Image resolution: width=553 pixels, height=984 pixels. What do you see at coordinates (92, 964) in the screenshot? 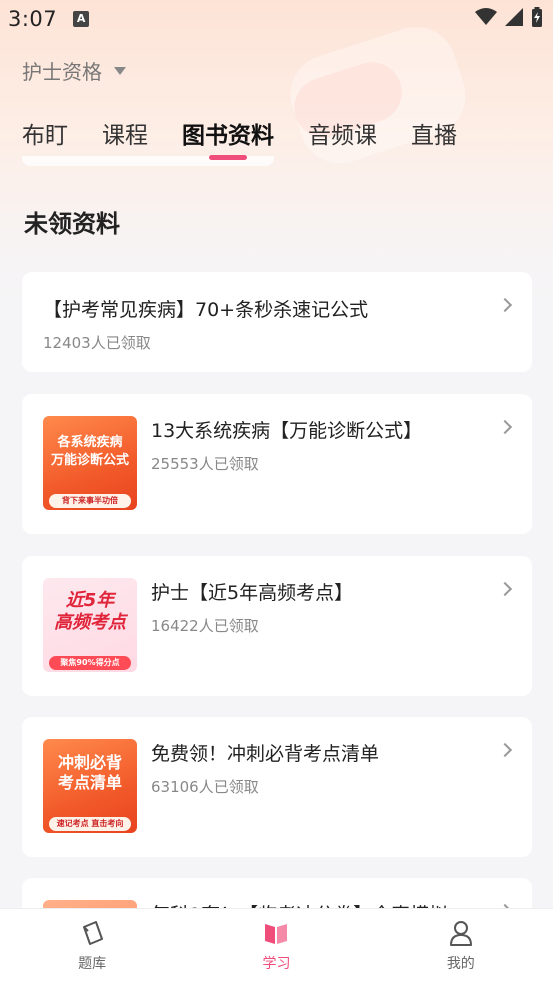
I see `nav-label: 题库` at bounding box center [92, 964].